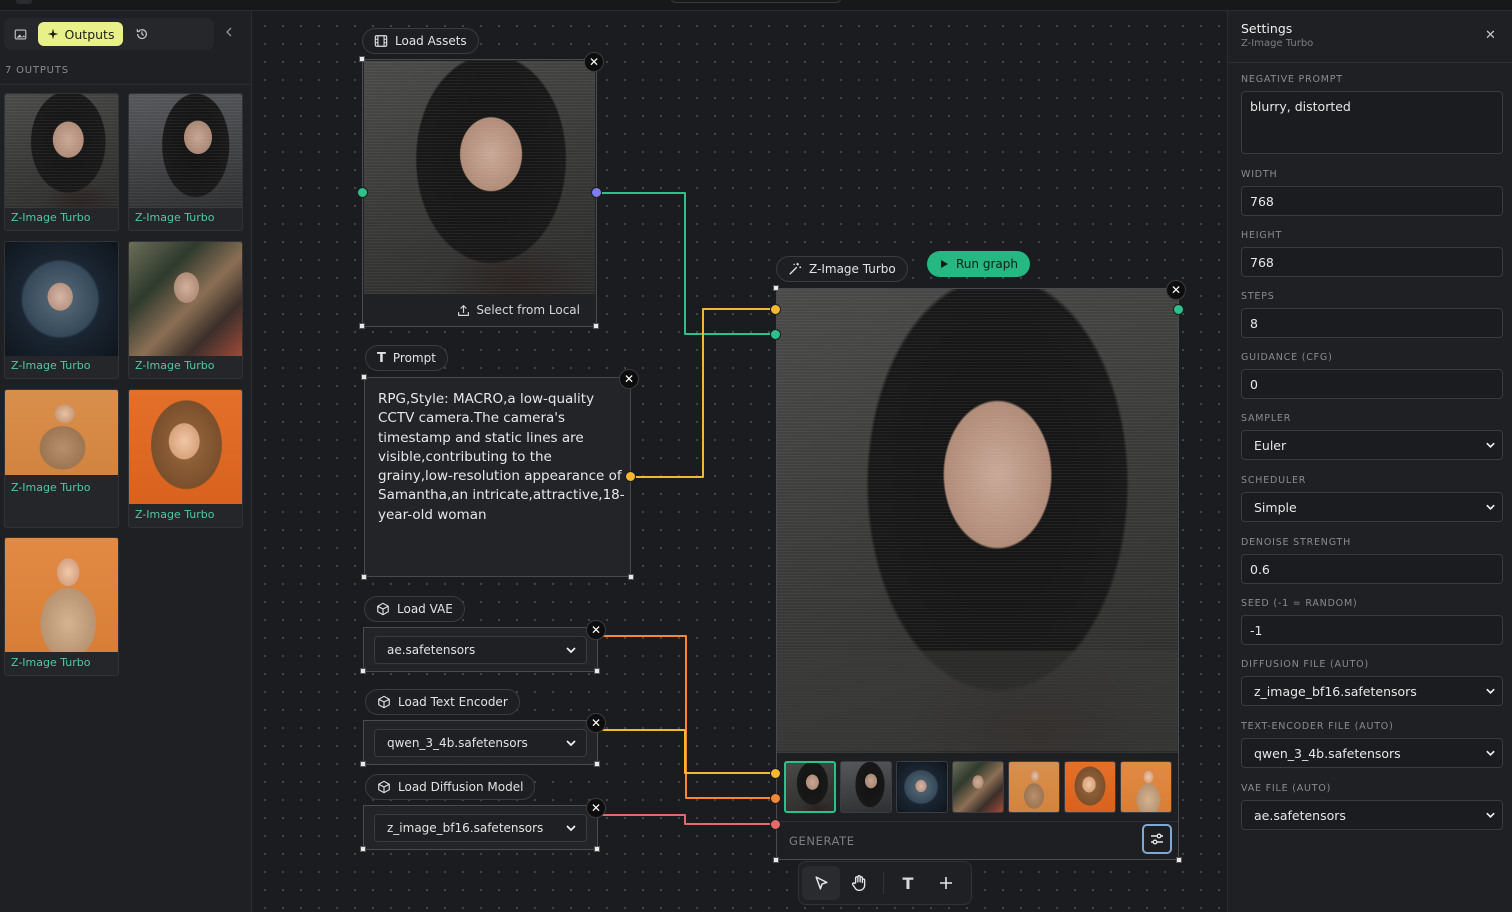 The height and width of the screenshot is (912, 1512). I want to click on load-diffusion-model-node: z_image_bf16.safetensors, so click(480, 827).